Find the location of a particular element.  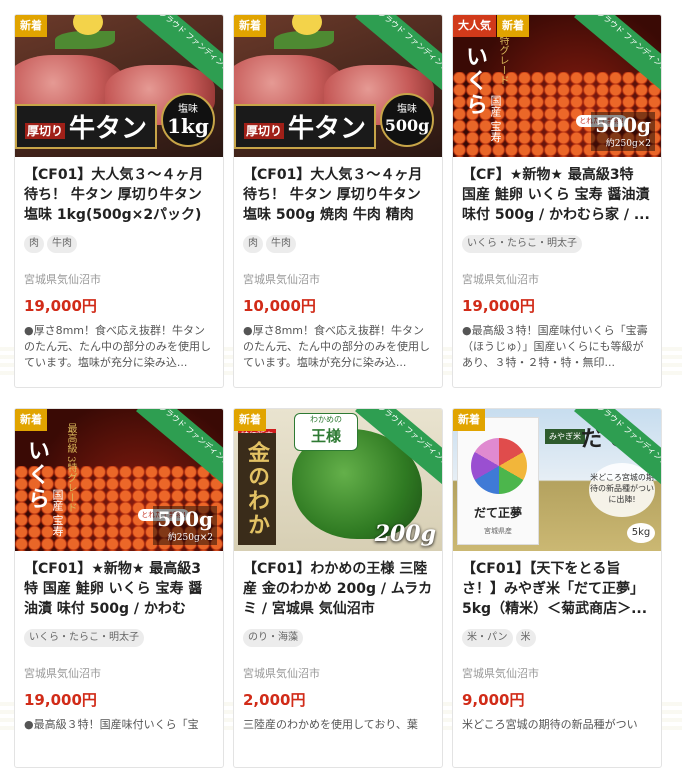

seal-weight: 1kg is located at coordinates (188, 126).